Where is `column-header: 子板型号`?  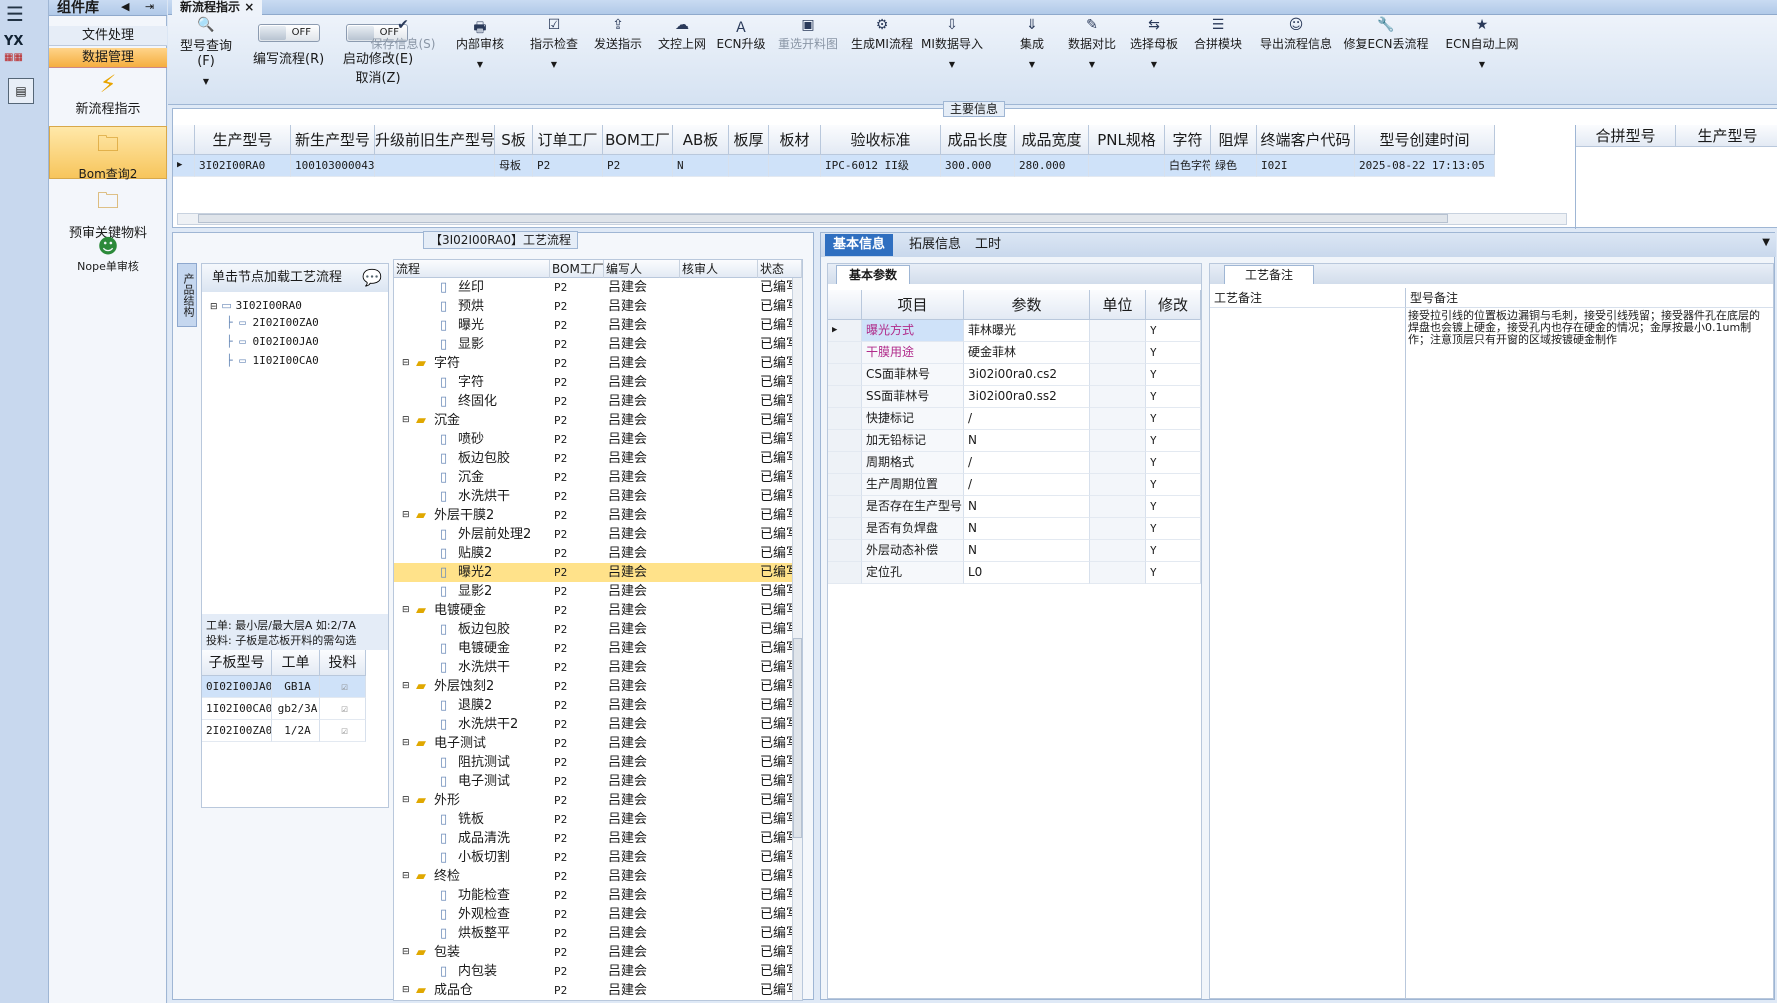 column-header: 子板型号 is located at coordinates (237, 663).